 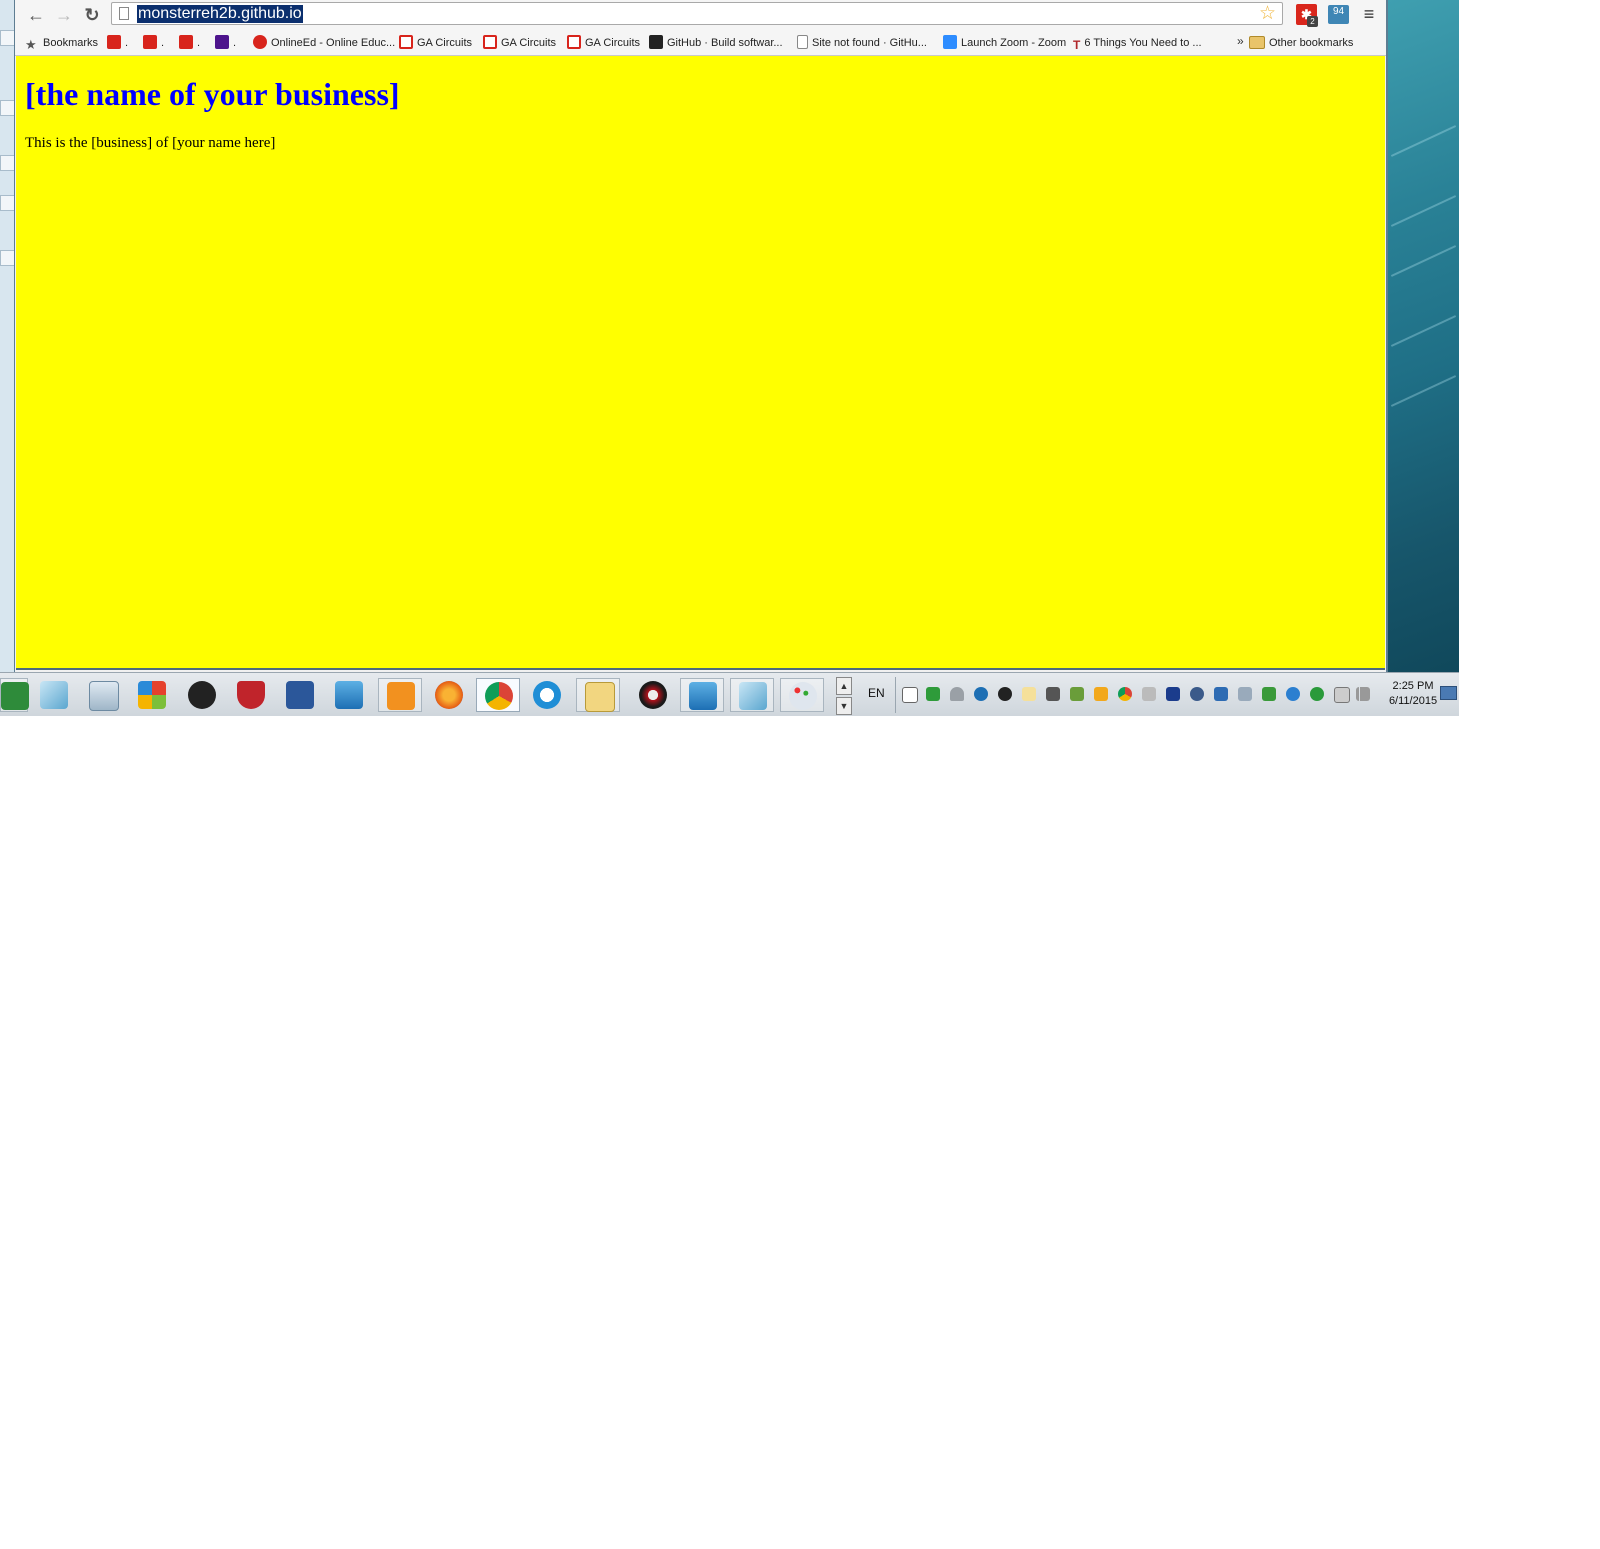 What do you see at coordinates (933, 694) in the screenshot?
I see `sync-icon` at bounding box center [933, 694].